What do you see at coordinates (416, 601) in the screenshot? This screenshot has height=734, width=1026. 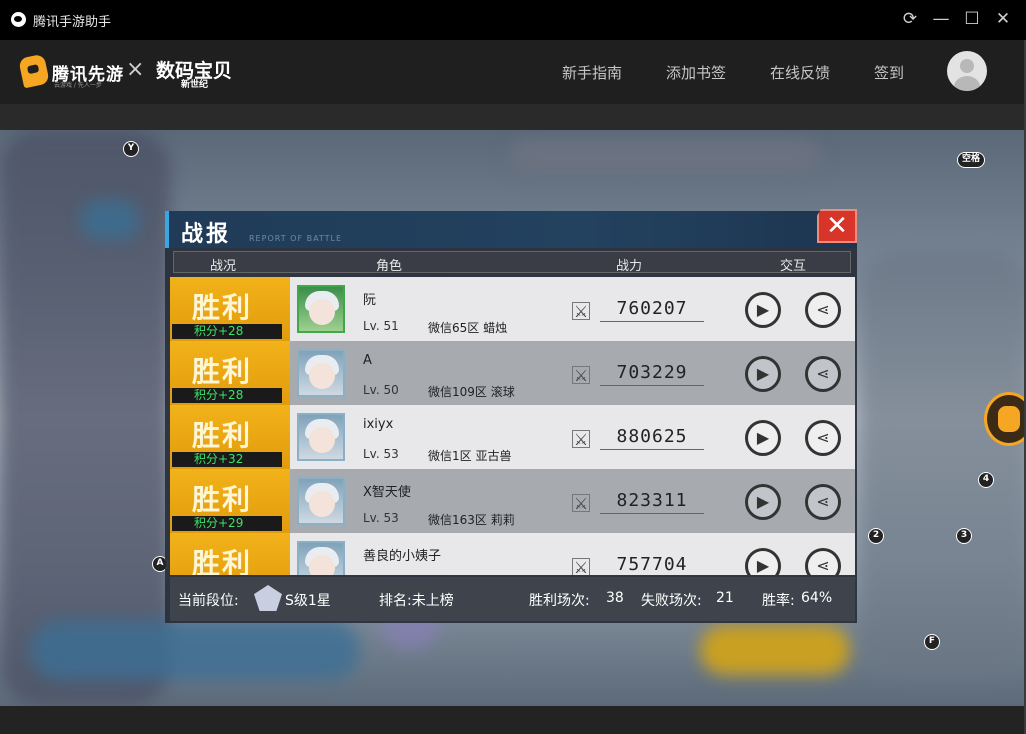 I see `ranking-text: 排名:未上榜` at bounding box center [416, 601].